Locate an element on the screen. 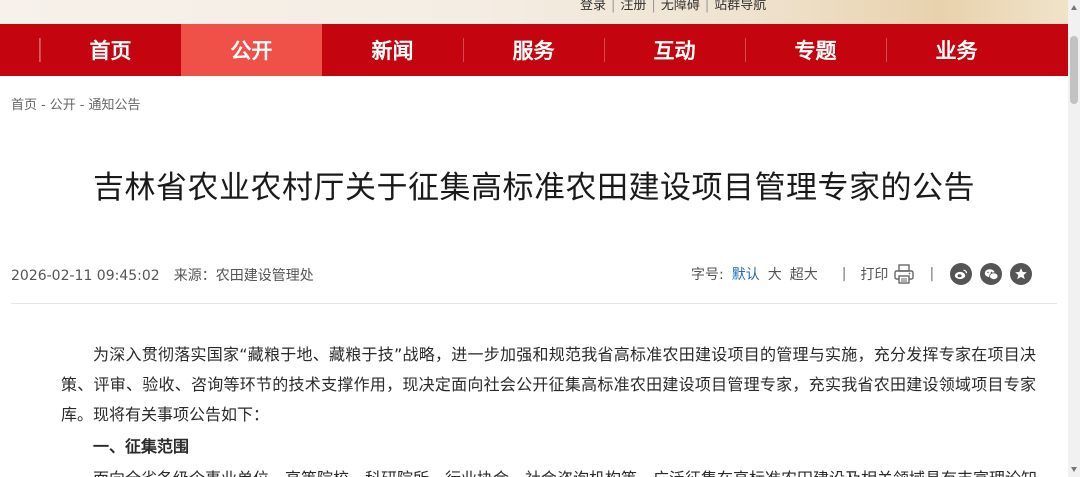  weibo-icon is located at coordinates (961, 274).